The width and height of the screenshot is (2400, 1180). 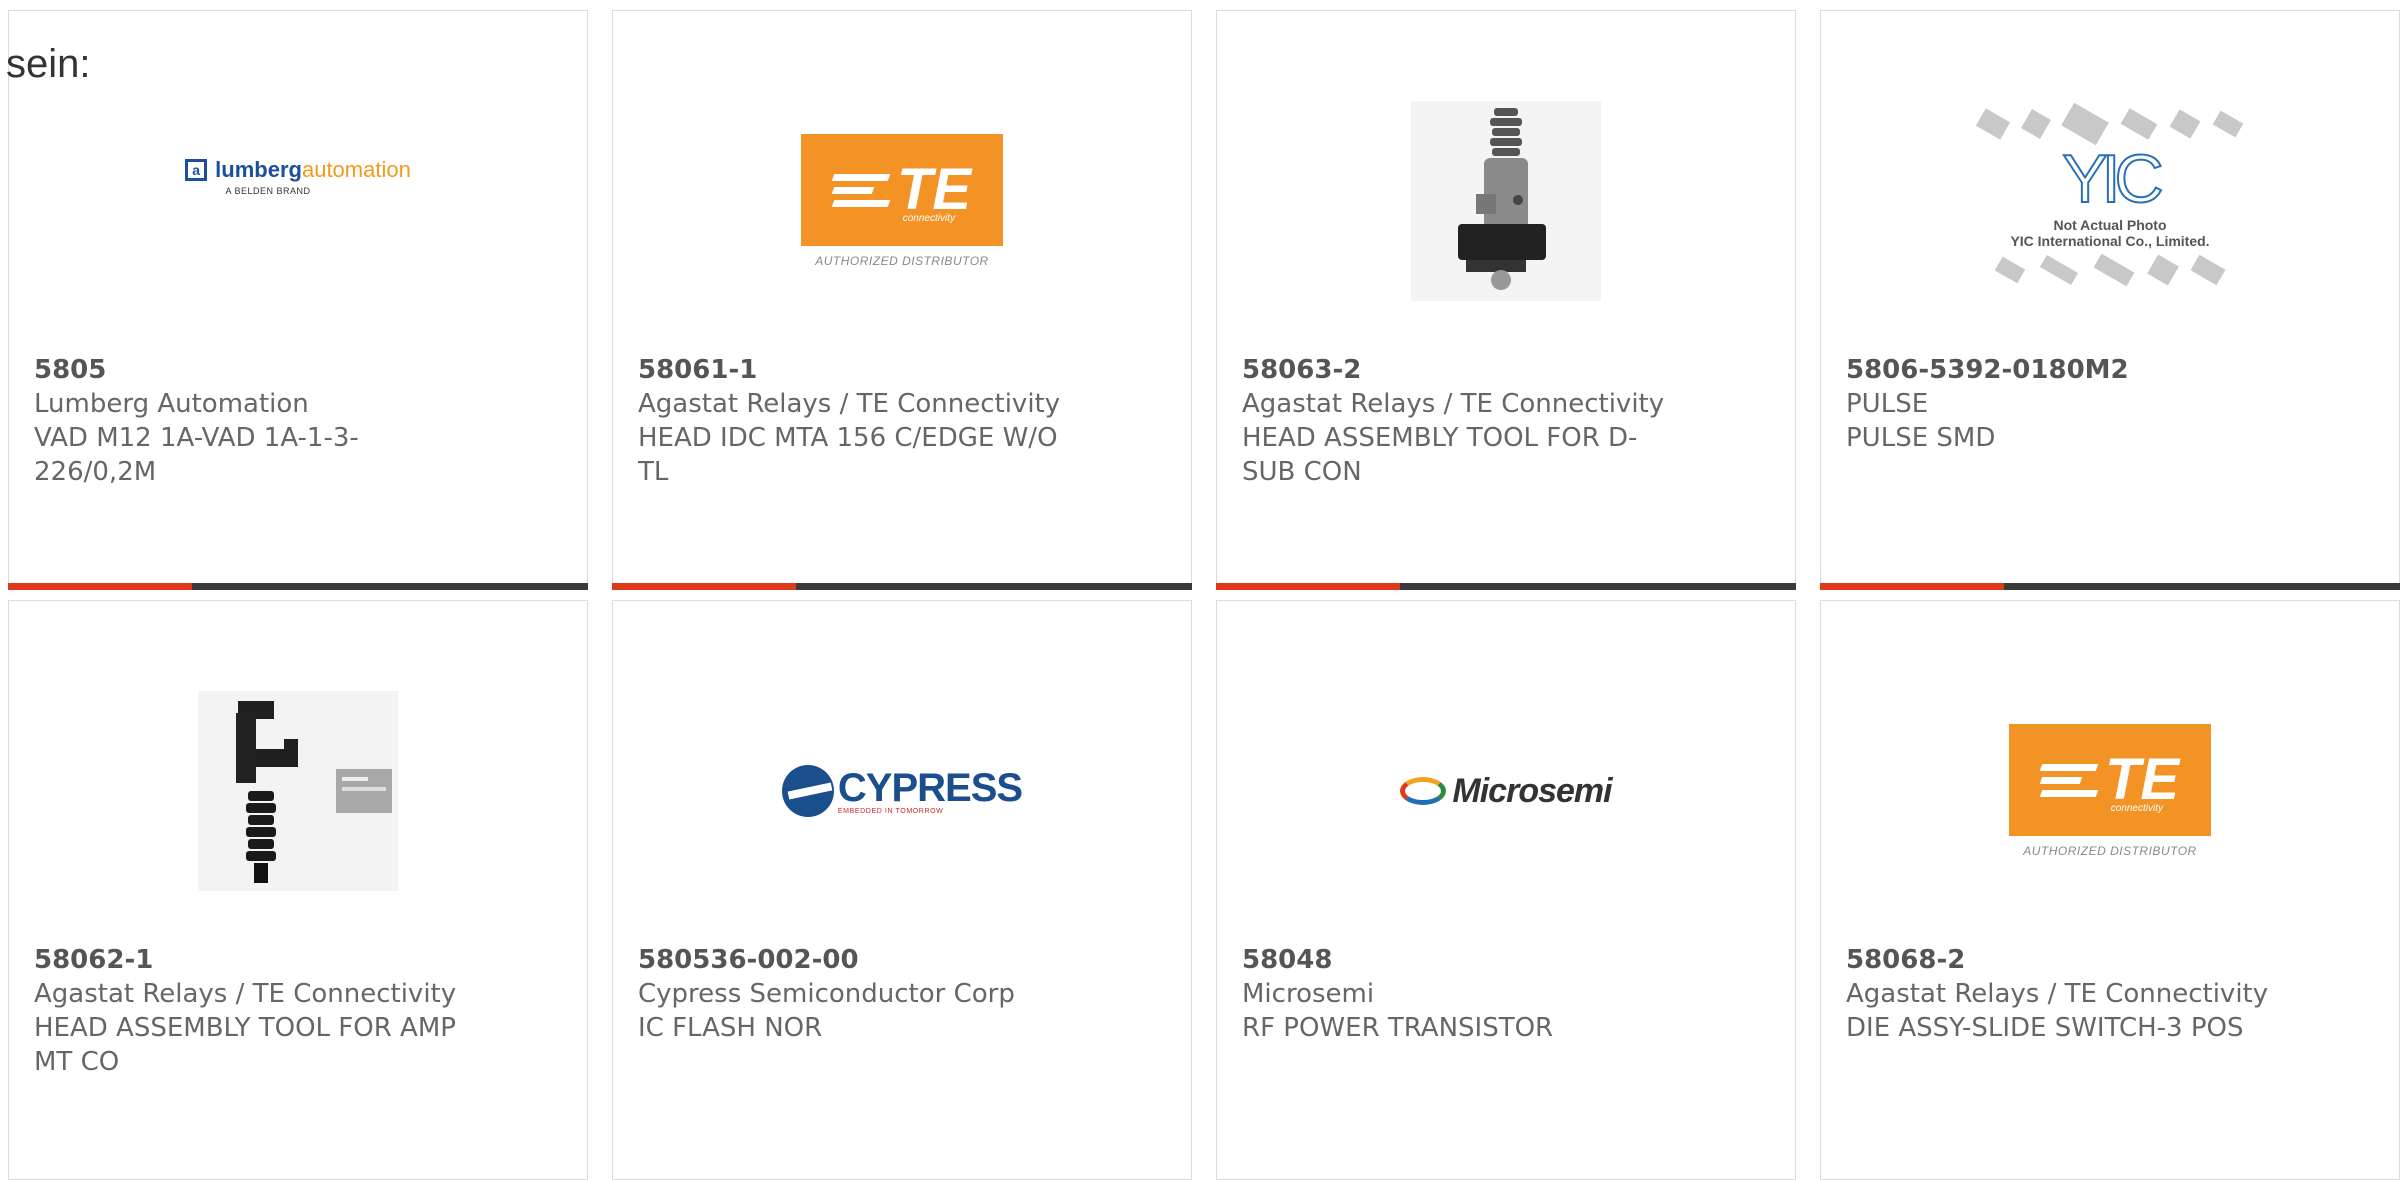 What do you see at coordinates (730, 1028) in the screenshot?
I see `description: IC FLASH NOR` at bounding box center [730, 1028].